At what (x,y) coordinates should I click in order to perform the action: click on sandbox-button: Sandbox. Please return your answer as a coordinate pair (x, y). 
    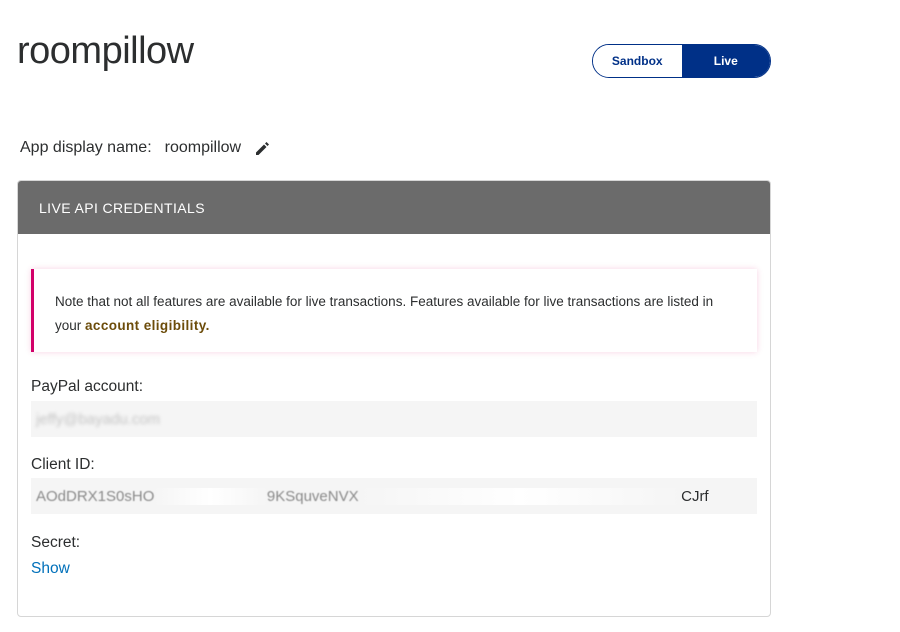
    Looking at the image, I should click on (637, 61).